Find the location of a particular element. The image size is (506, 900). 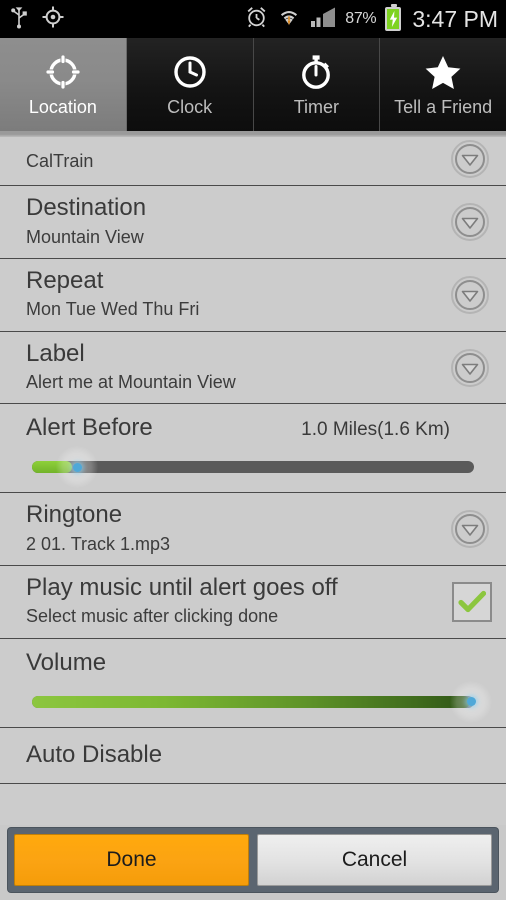

list-item-volume: Volume is located at coordinates (253, 683).